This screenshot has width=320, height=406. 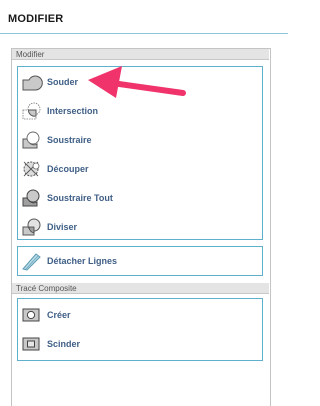 What do you see at coordinates (32, 169) in the screenshot?
I see `slice-icon` at bounding box center [32, 169].